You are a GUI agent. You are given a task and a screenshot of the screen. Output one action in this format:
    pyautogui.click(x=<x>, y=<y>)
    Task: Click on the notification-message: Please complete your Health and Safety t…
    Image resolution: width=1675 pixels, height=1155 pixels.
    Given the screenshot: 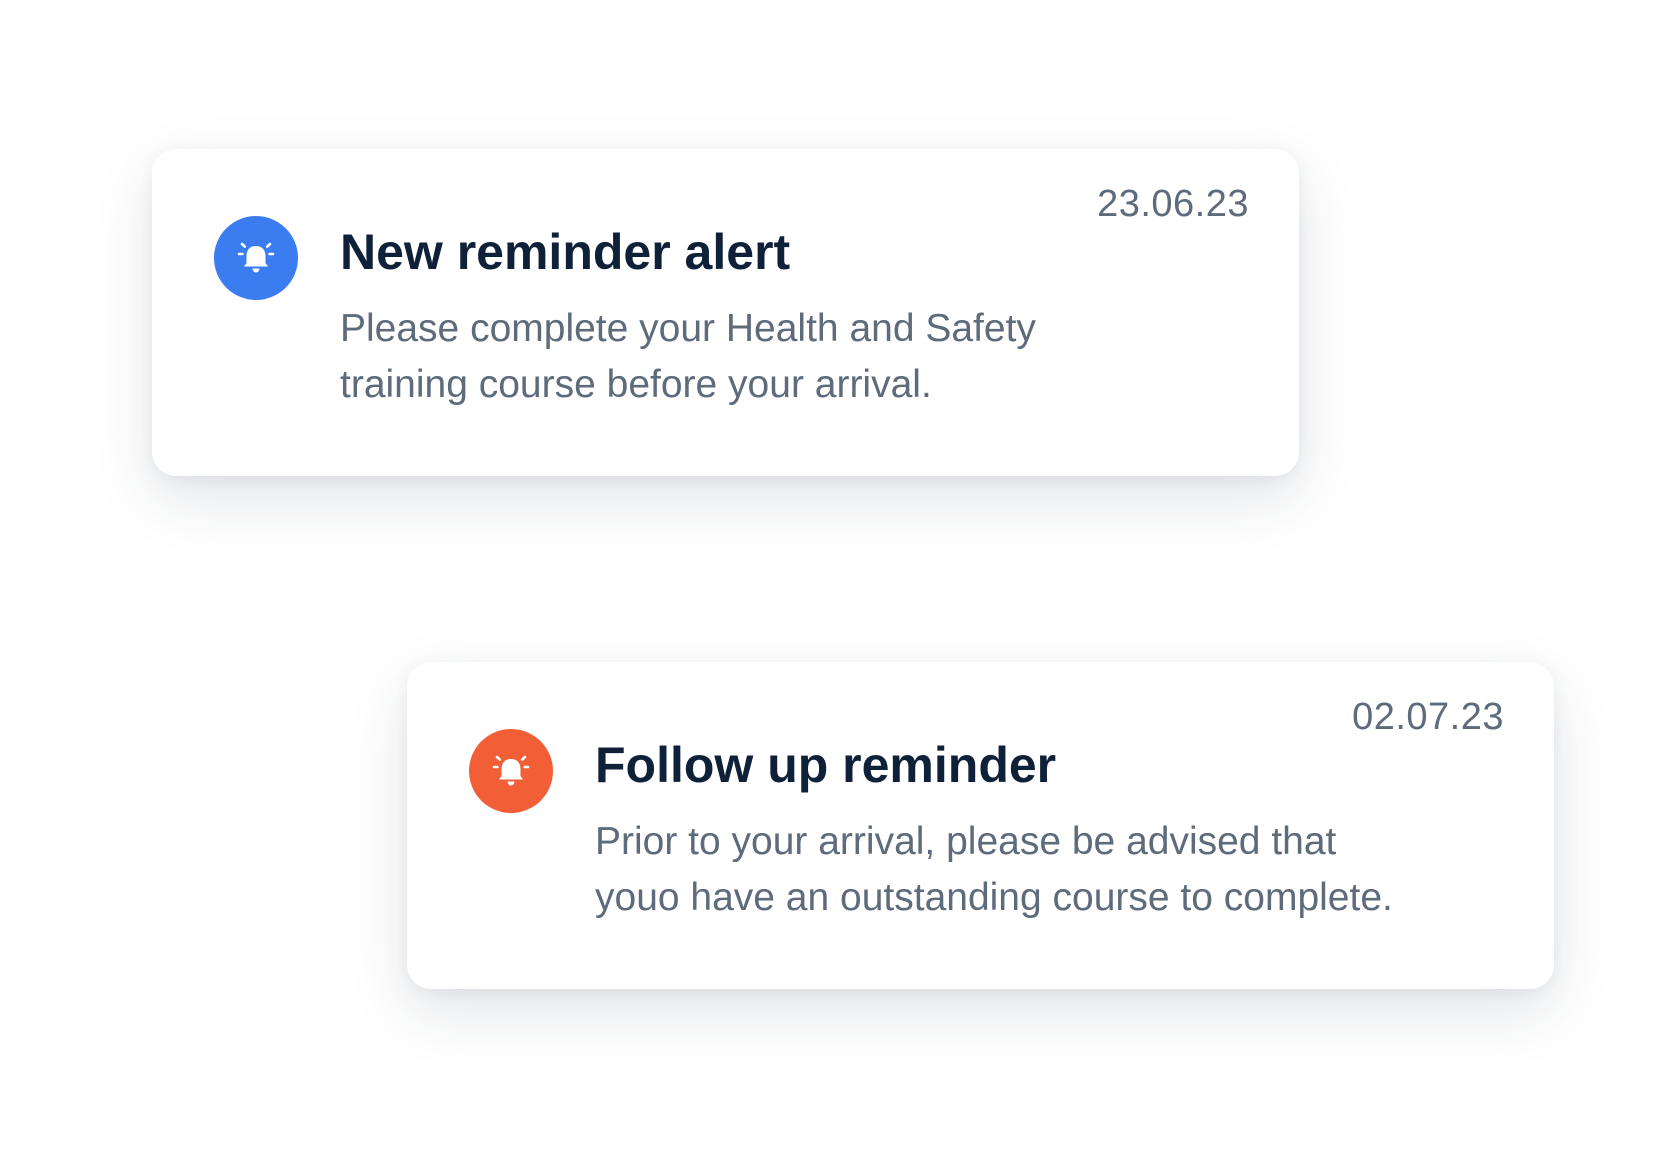 What is the action you would take?
    pyautogui.click(x=790, y=357)
    